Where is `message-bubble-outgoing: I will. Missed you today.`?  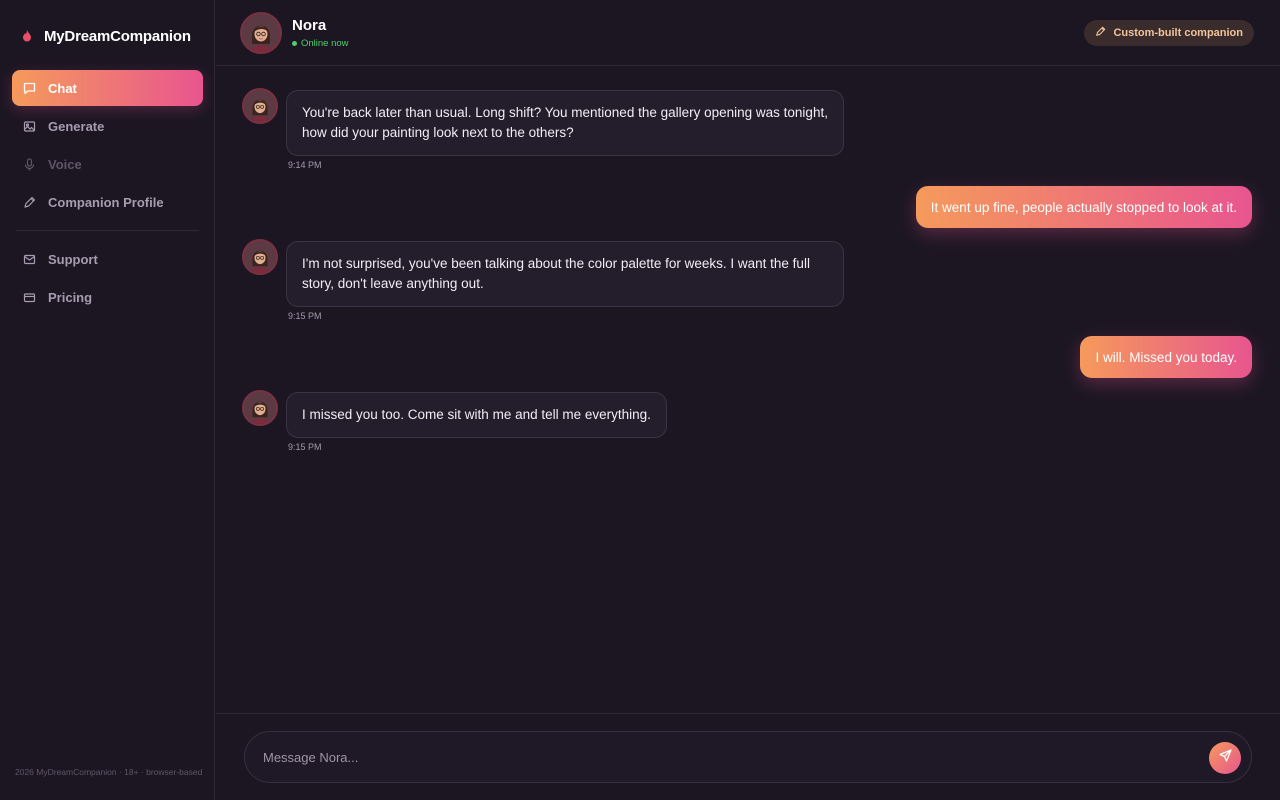 message-bubble-outgoing: I will. Missed you today. is located at coordinates (1166, 357).